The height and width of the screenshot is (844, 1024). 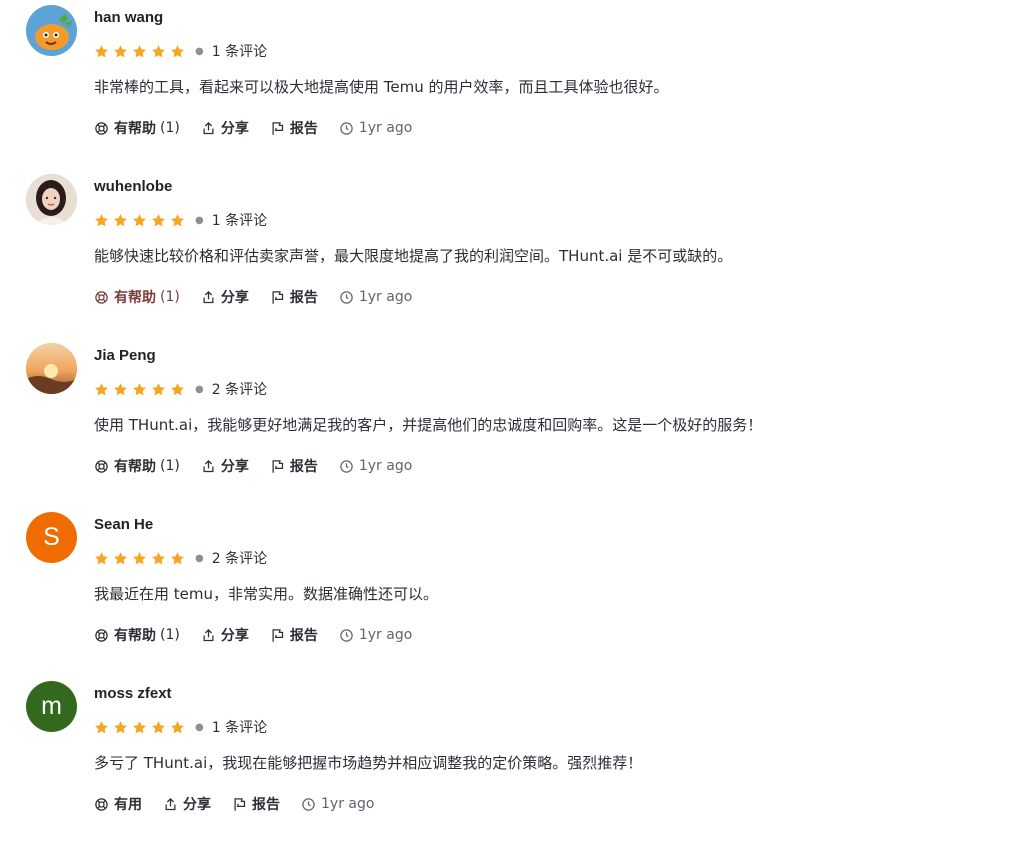 What do you see at coordinates (133, 693) in the screenshot?
I see `reviewer-name: moss zfext` at bounding box center [133, 693].